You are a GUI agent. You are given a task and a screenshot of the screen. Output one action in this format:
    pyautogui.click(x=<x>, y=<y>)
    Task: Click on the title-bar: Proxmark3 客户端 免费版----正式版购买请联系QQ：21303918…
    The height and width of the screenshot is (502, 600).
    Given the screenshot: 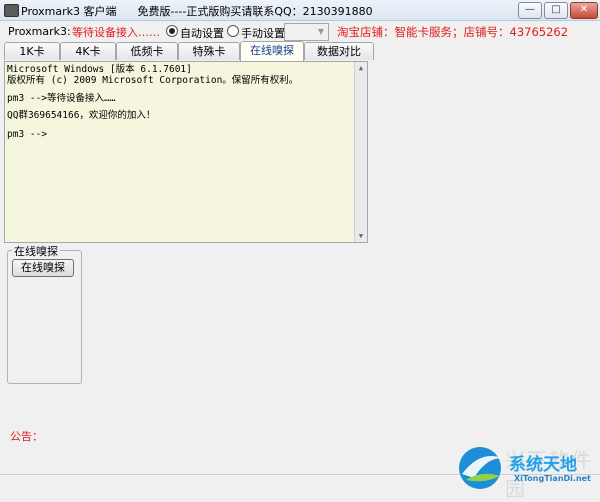 What is the action you would take?
    pyautogui.click(x=300, y=10)
    